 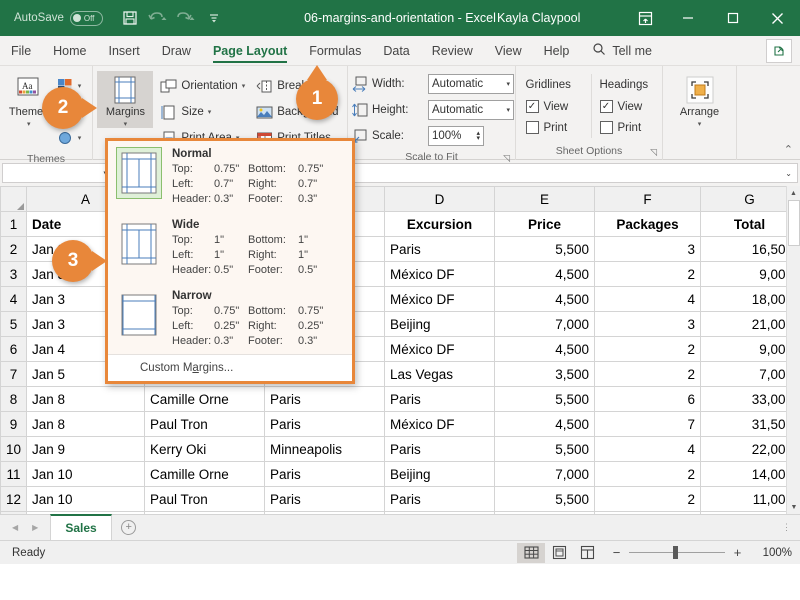 What do you see at coordinates (439, 324) in the screenshot?
I see `cell-d5: Beijing` at bounding box center [439, 324].